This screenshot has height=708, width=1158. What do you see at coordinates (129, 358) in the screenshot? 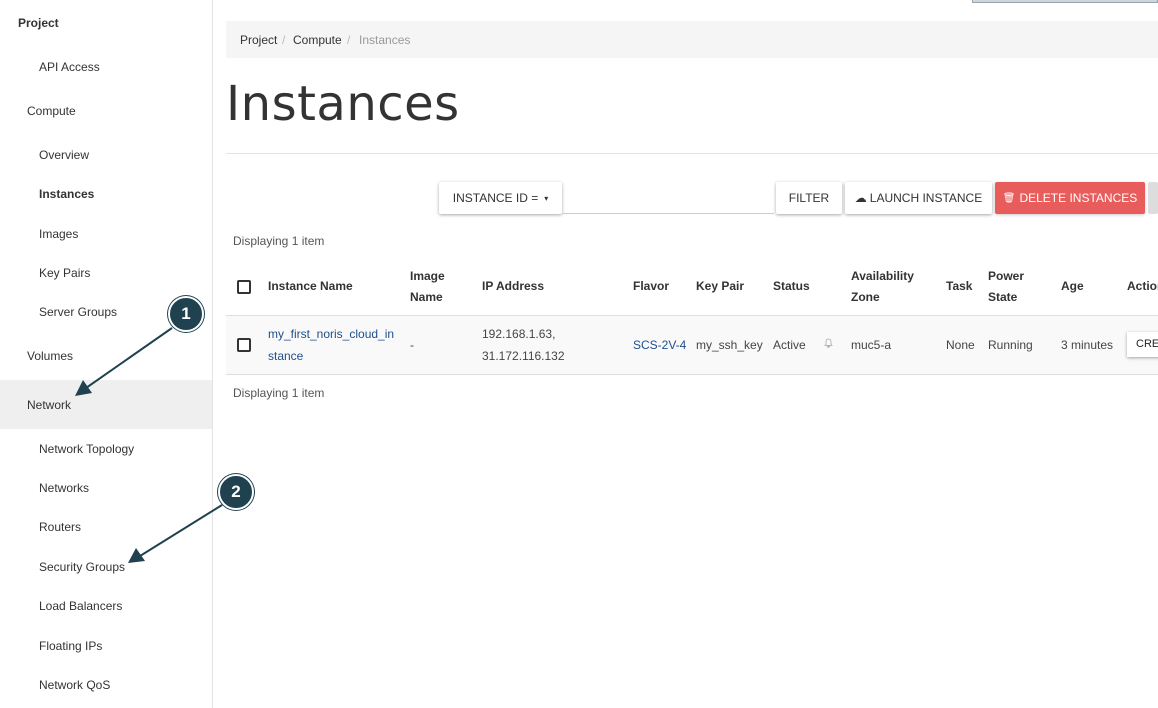
I see `arrow-1-line` at bounding box center [129, 358].